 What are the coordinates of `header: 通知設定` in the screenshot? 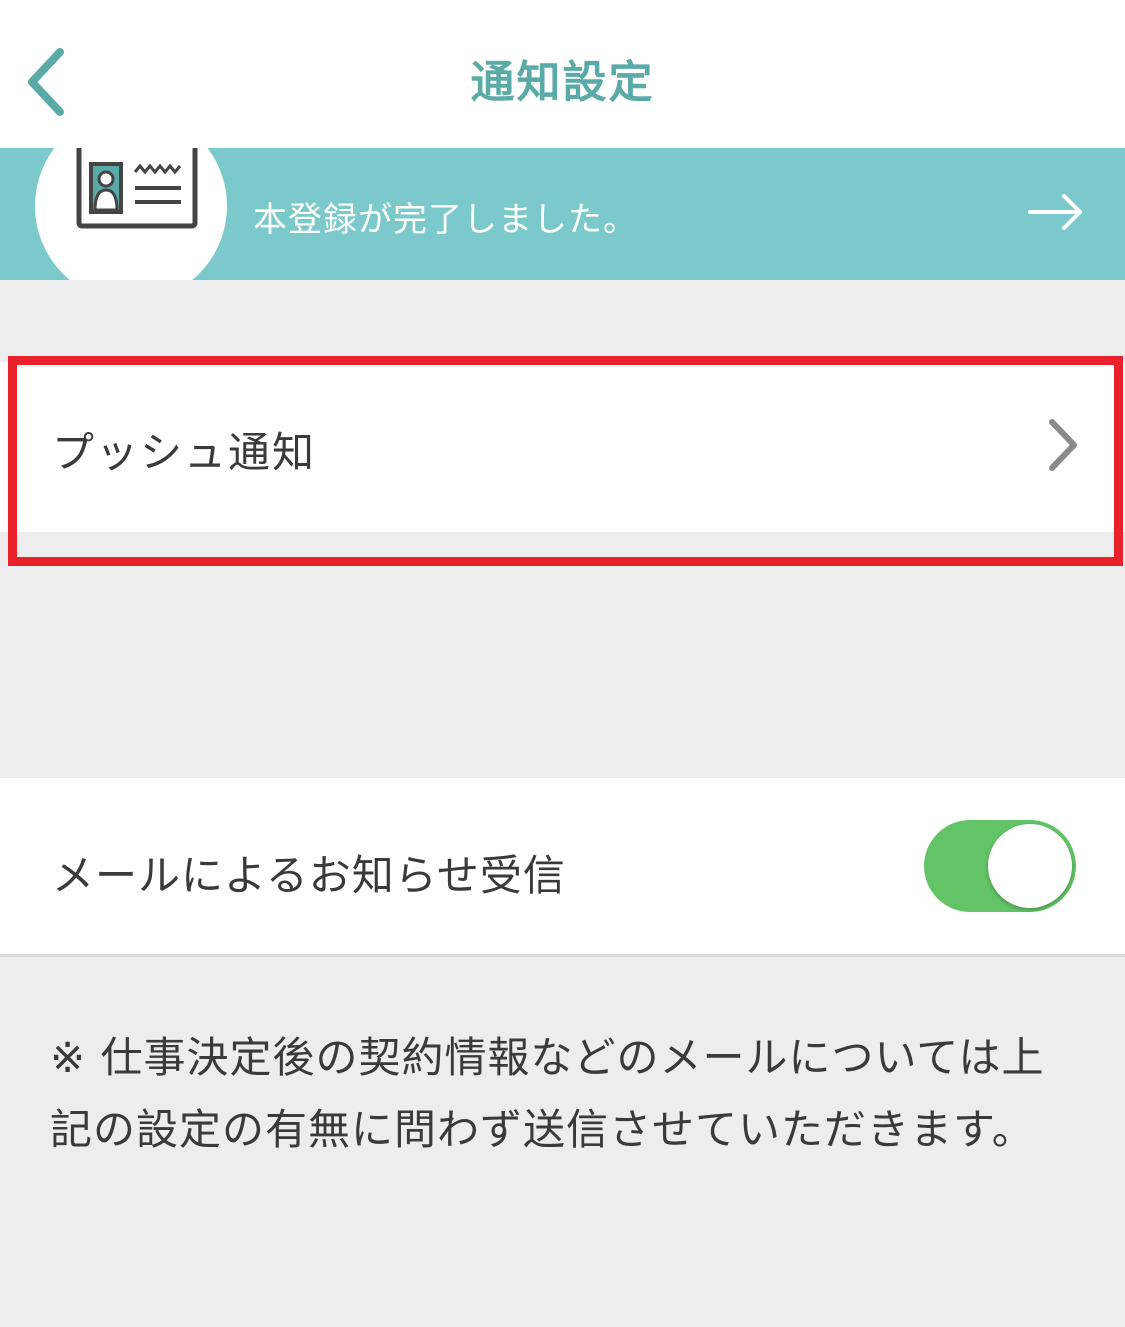 It's located at (562, 74).